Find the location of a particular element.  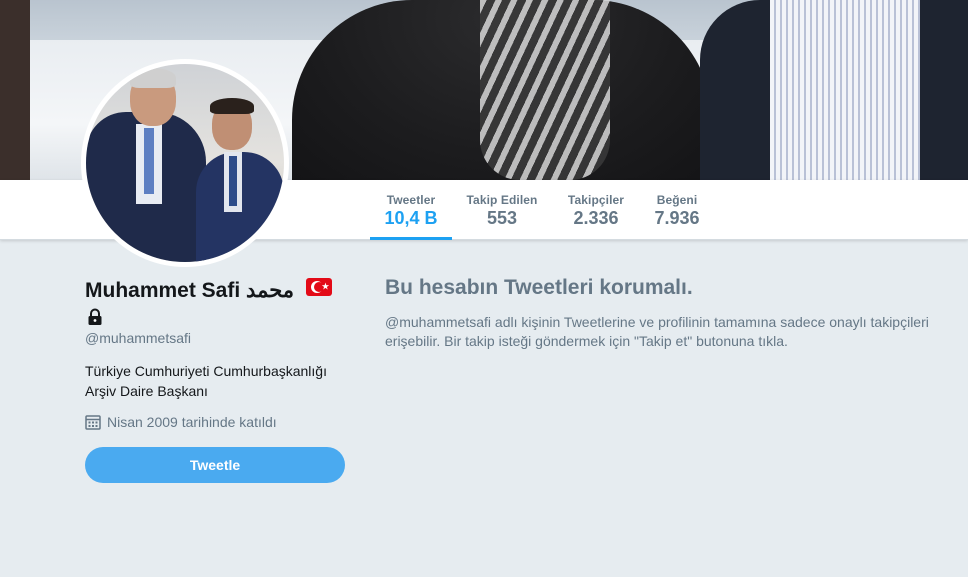

stat-likes: Beğeni 7.936 is located at coordinates (677, 210).